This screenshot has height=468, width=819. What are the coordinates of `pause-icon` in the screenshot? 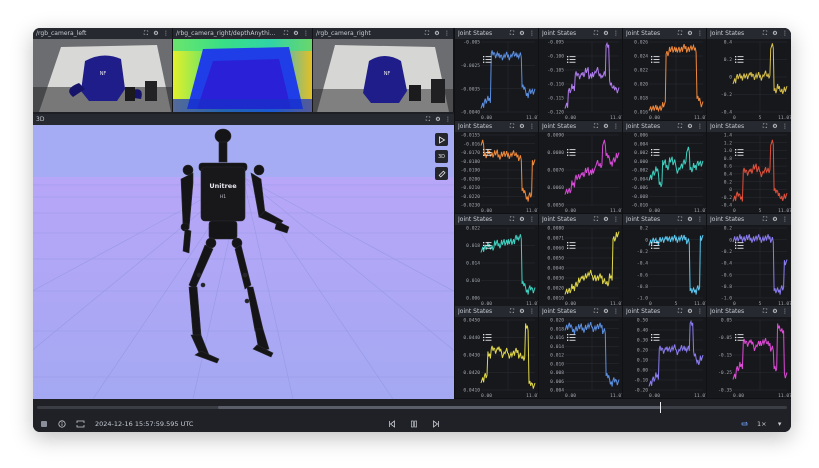 It's located at (414, 424).